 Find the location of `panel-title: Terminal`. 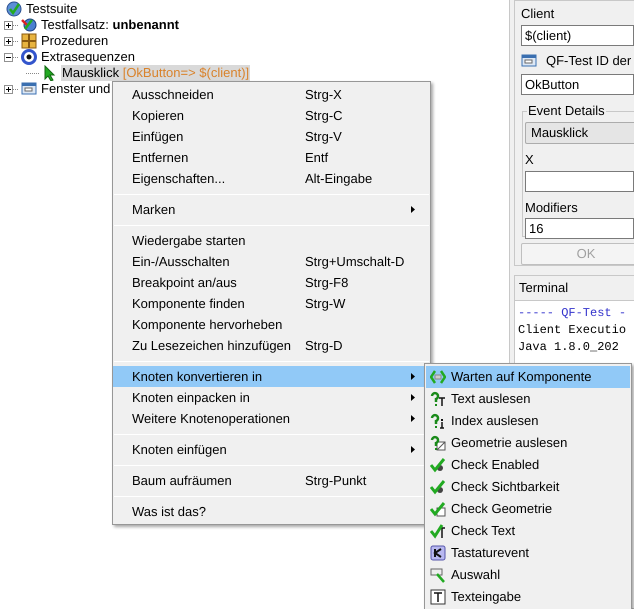

panel-title: Terminal is located at coordinates (544, 288).